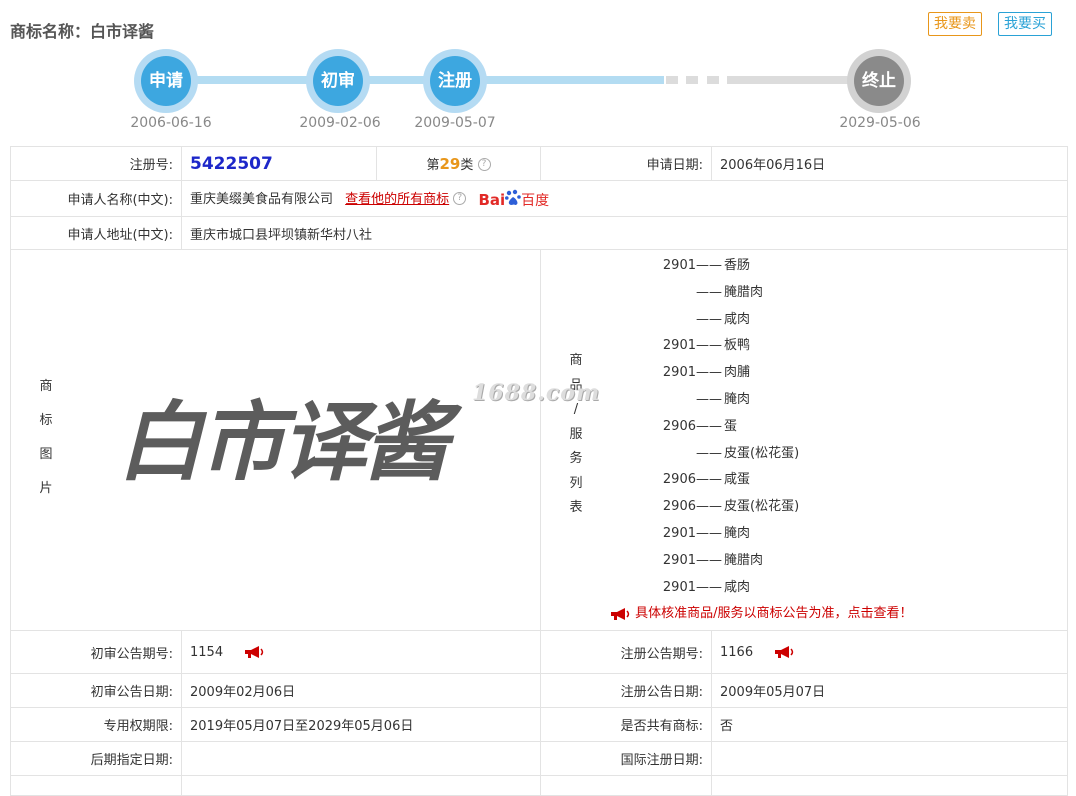  I want to click on timeline-date: 2029-05-06, so click(880, 123).